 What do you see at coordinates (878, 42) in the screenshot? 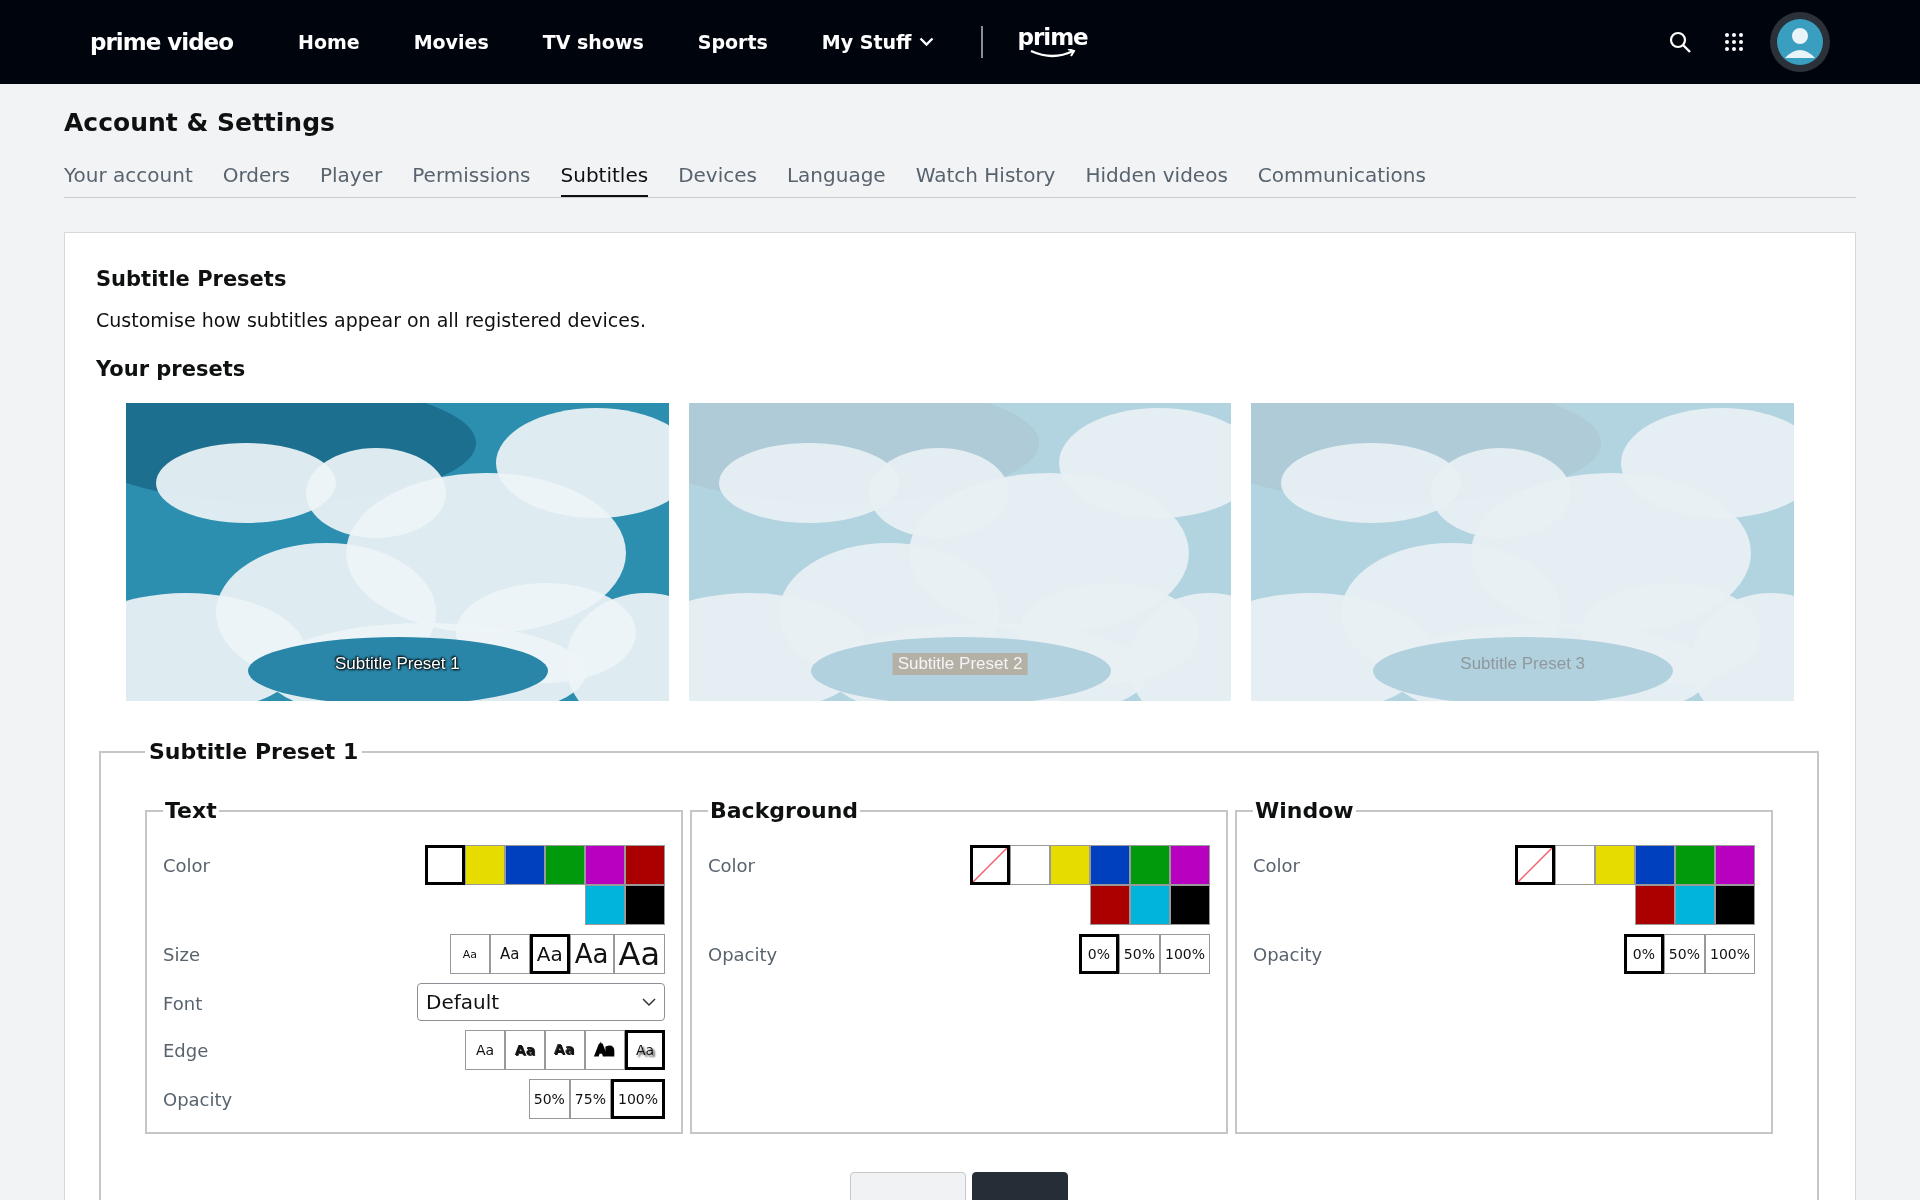
I see `nav-link: My Stuff` at bounding box center [878, 42].